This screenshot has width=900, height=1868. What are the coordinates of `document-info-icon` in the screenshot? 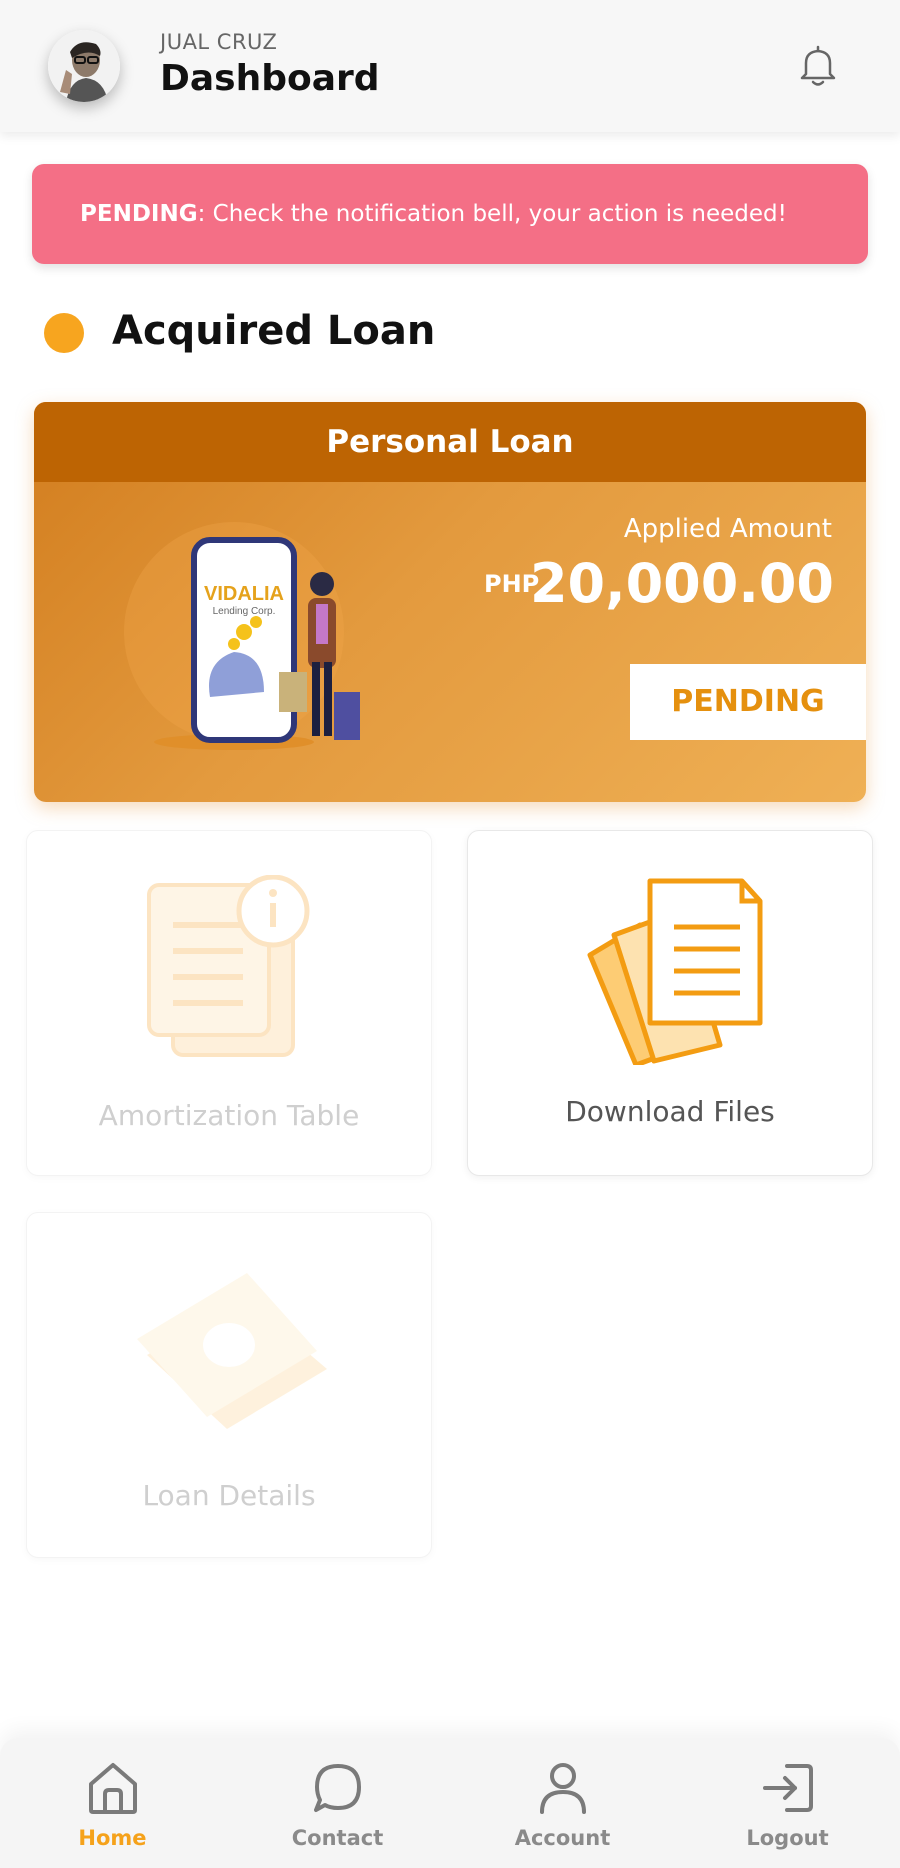 It's located at (228, 966).